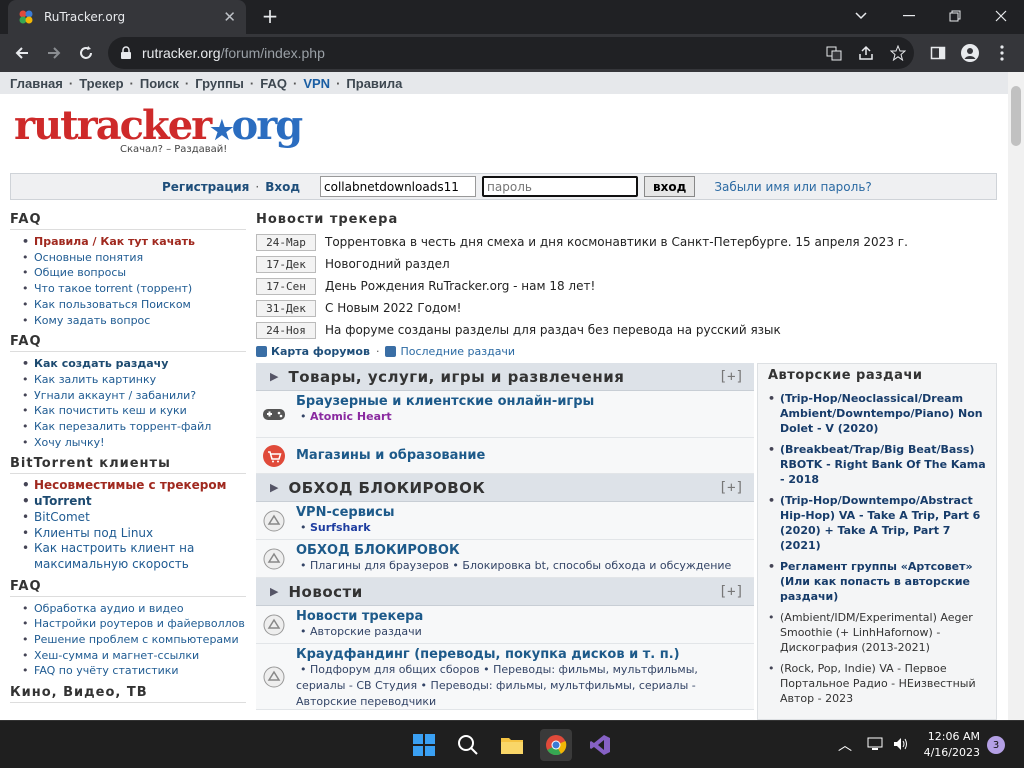 This screenshot has width=1024, height=768. I want to click on sidebar-link: Общие вопросы, so click(134, 273).